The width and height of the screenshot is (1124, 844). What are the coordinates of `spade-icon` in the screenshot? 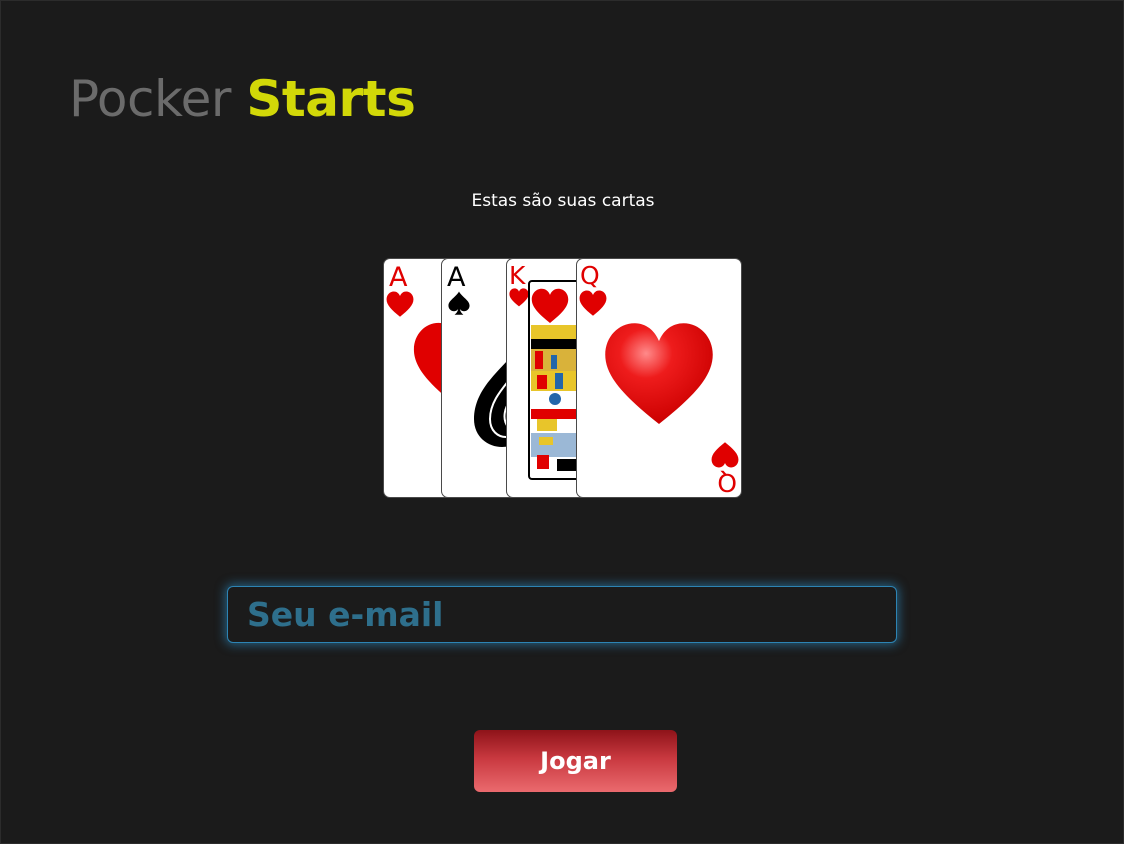 It's located at (459, 303).